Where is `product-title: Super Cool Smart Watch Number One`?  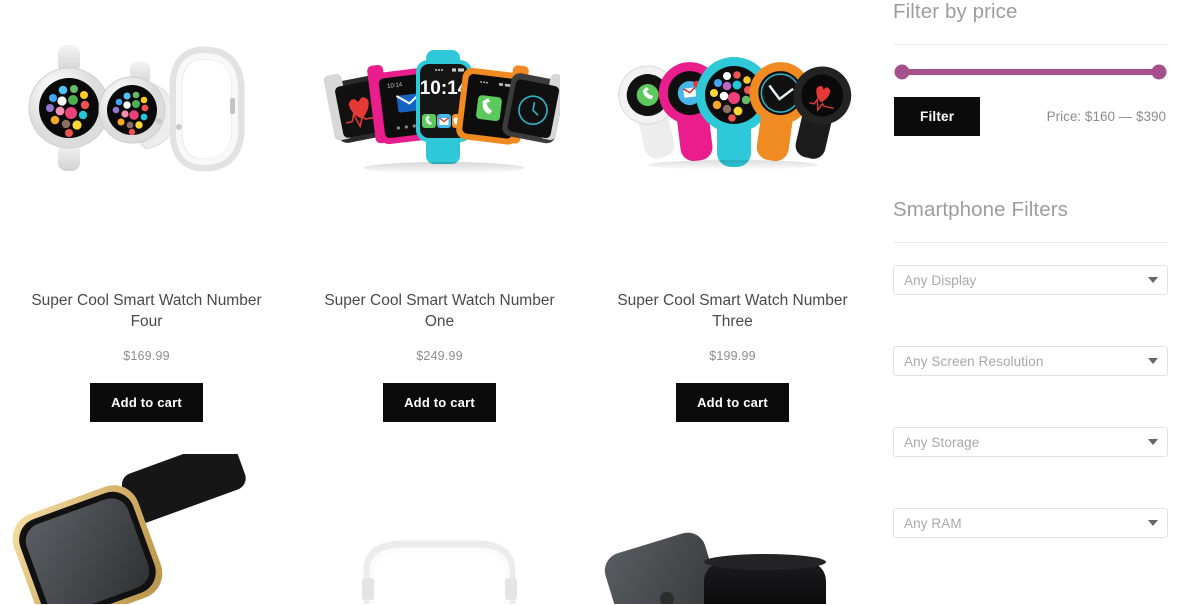 product-title: Super Cool Smart Watch Number One is located at coordinates (439, 312).